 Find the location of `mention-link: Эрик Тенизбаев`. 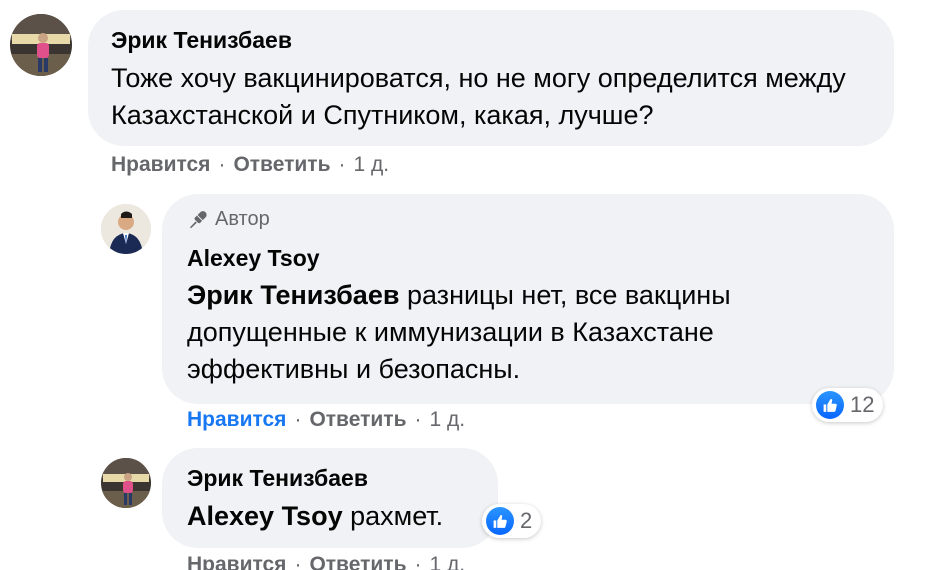

mention-link: Эрик Тенизбаев is located at coordinates (293, 295).